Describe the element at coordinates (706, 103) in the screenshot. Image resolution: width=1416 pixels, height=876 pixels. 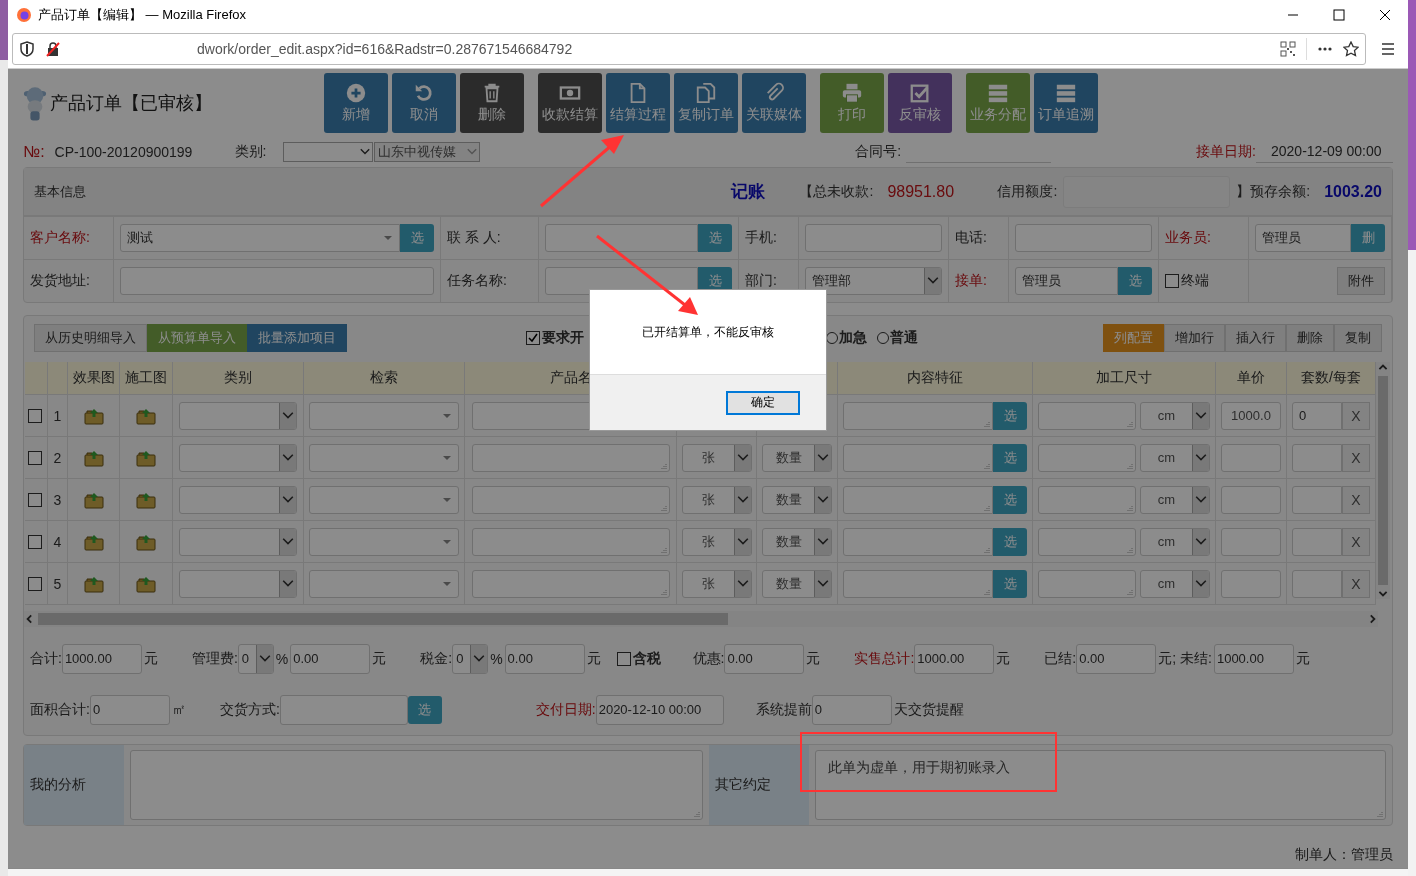
I see `toolbar-button: 复制订单` at that location.